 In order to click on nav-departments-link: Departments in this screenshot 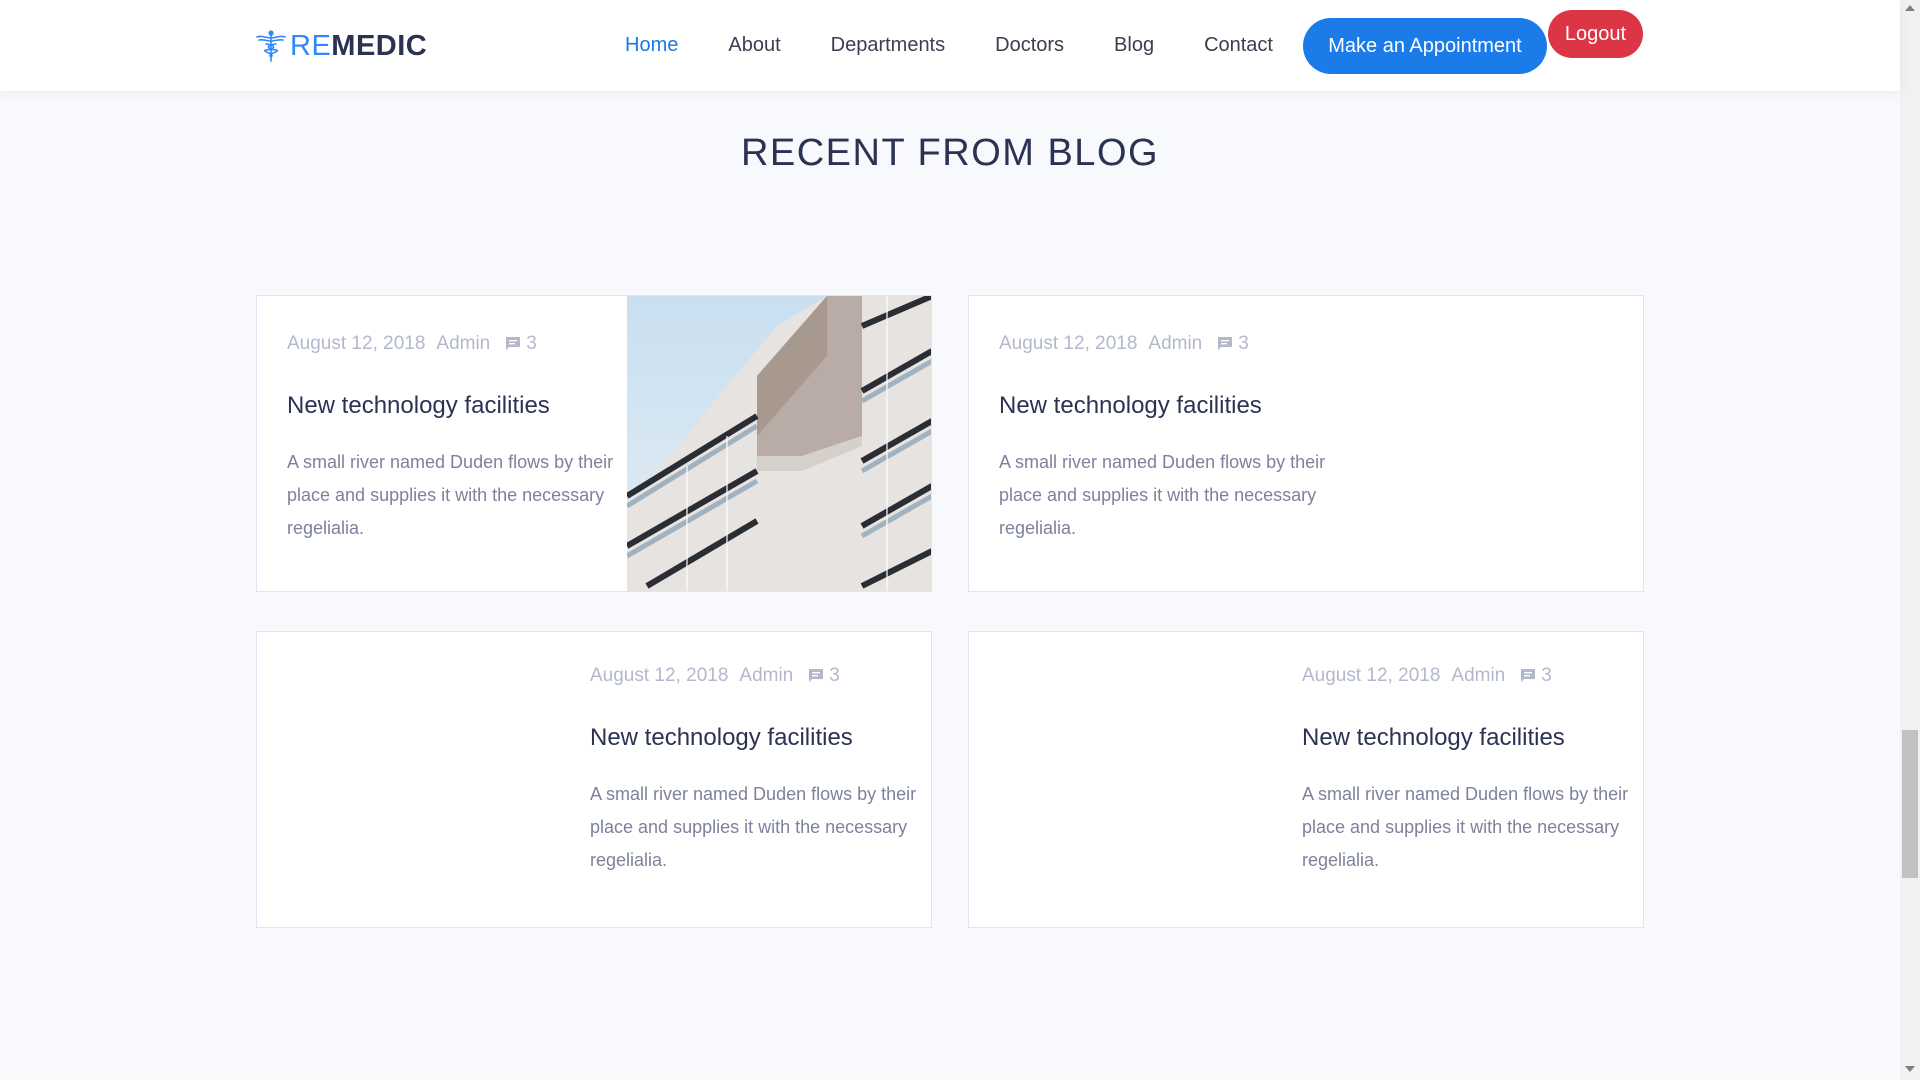, I will do `click(888, 45)`.